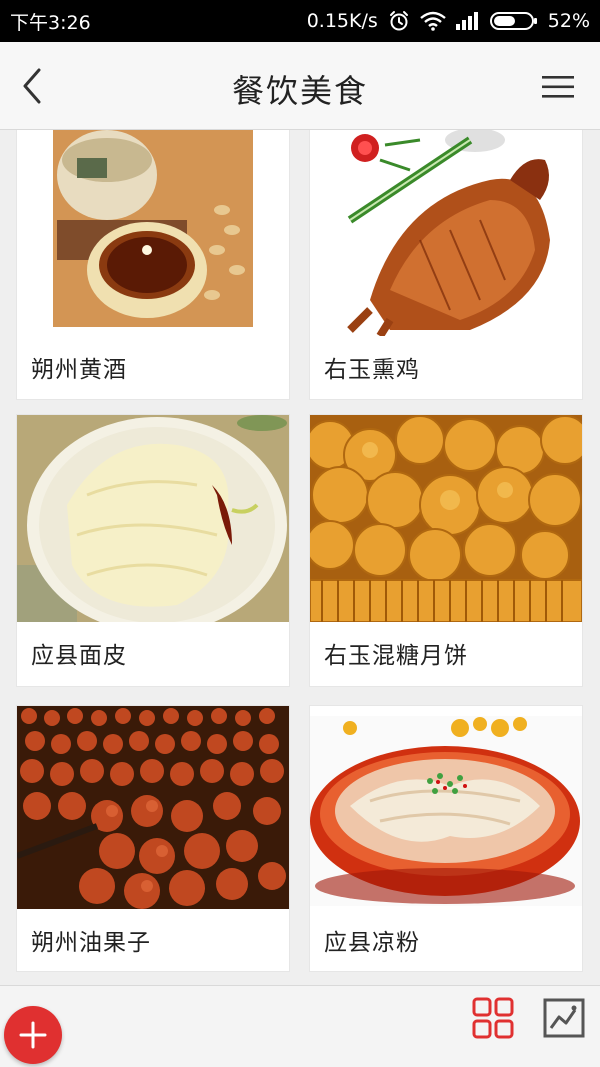 The image size is (600, 1067). I want to click on status-bar: 下午3:26 0.15K/s 52%, so click(300, 21).